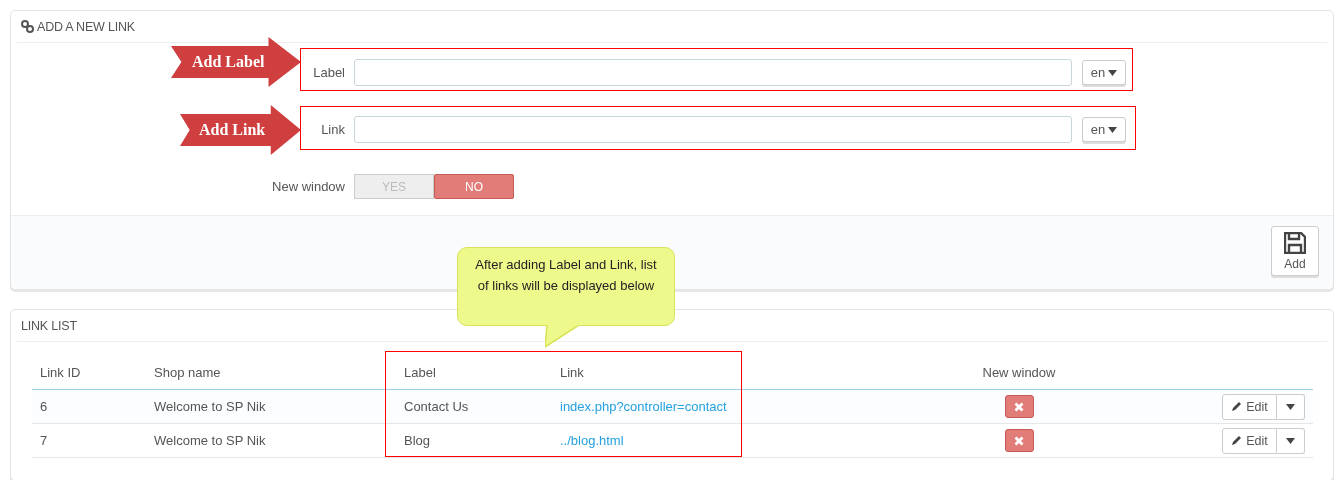  What do you see at coordinates (329, 72) in the screenshot?
I see `field-label: Label` at bounding box center [329, 72].